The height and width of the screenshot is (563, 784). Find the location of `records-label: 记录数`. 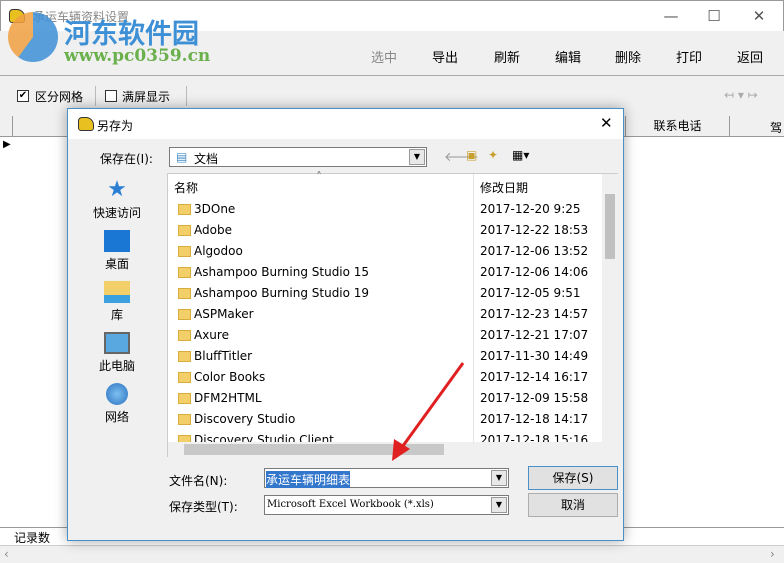

records-label: 记录数 is located at coordinates (32, 538).